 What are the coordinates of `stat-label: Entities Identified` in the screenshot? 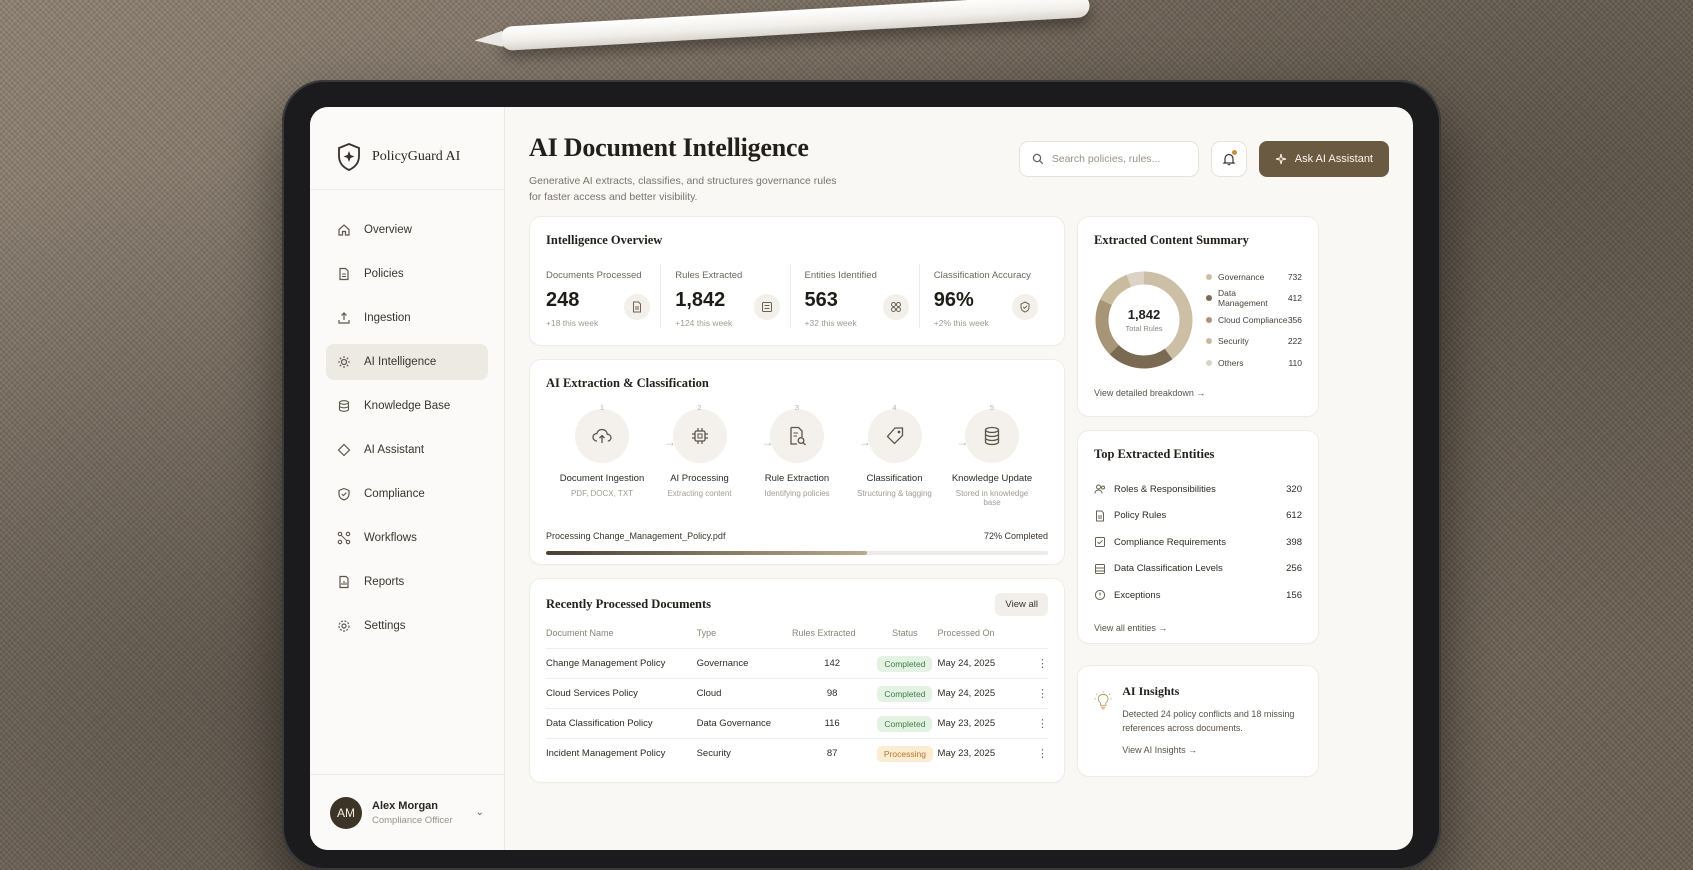 It's located at (840, 275).